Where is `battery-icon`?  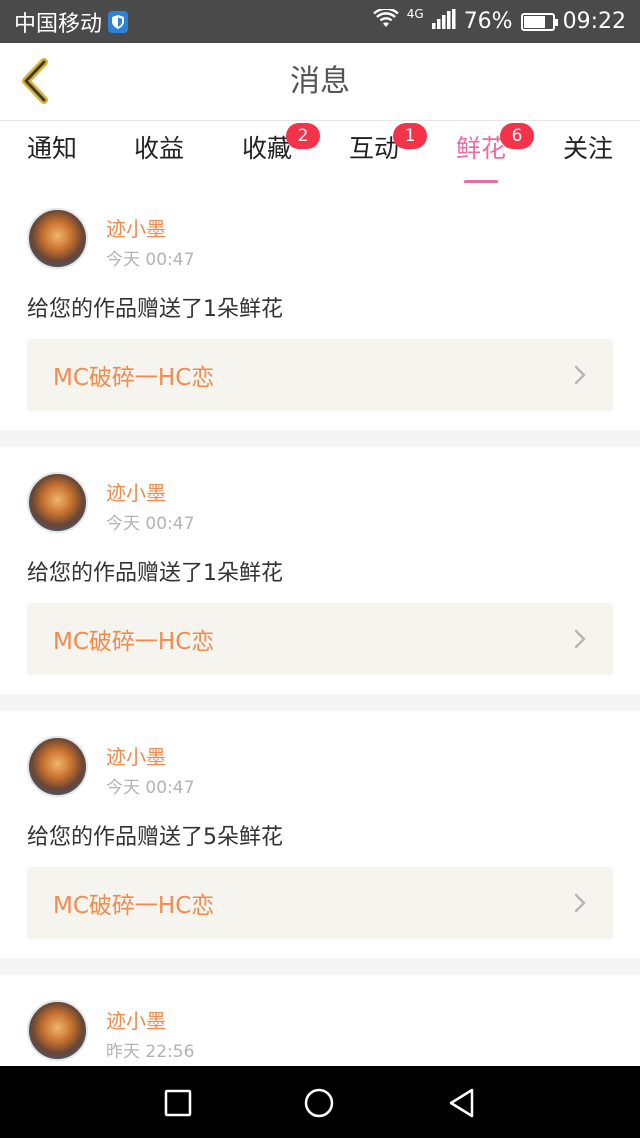
battery-icon is located at coordinates (539, 21).